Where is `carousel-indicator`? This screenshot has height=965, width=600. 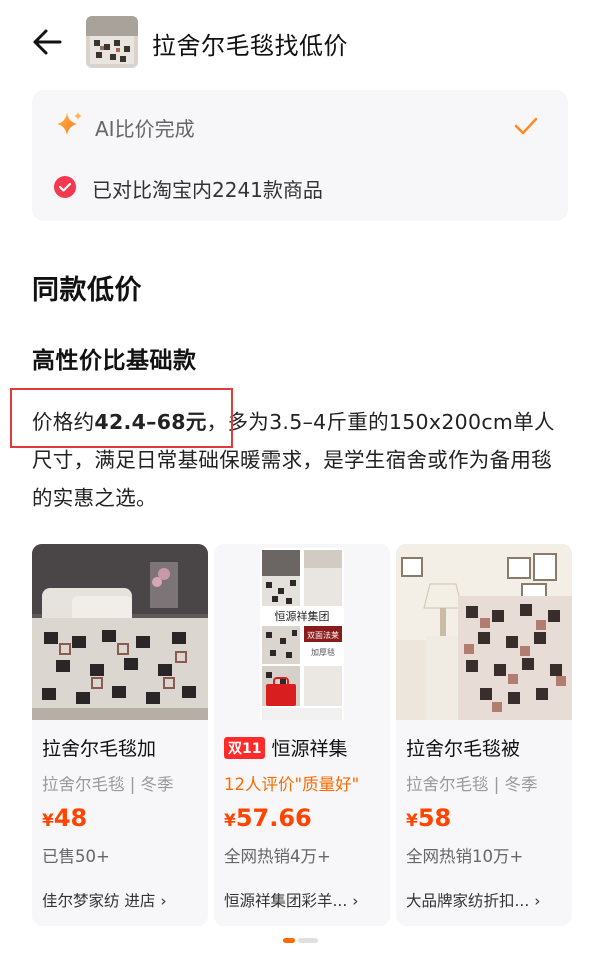 carousel-indicator is located at coordinates (301, 941).